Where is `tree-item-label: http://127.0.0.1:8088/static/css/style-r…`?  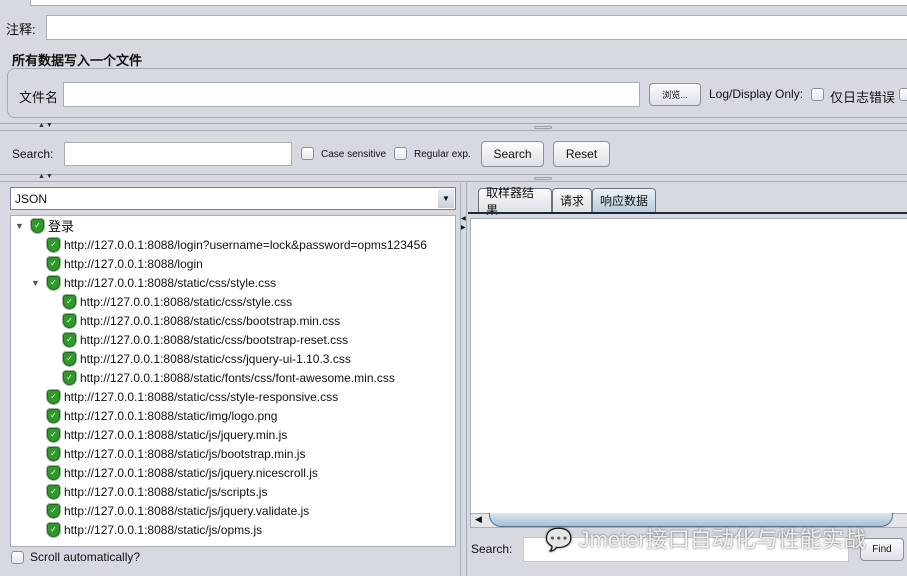 tree-item-label: http://127.0.0.1:8088/static/css/style-r… is located at coordinates (201, 396).